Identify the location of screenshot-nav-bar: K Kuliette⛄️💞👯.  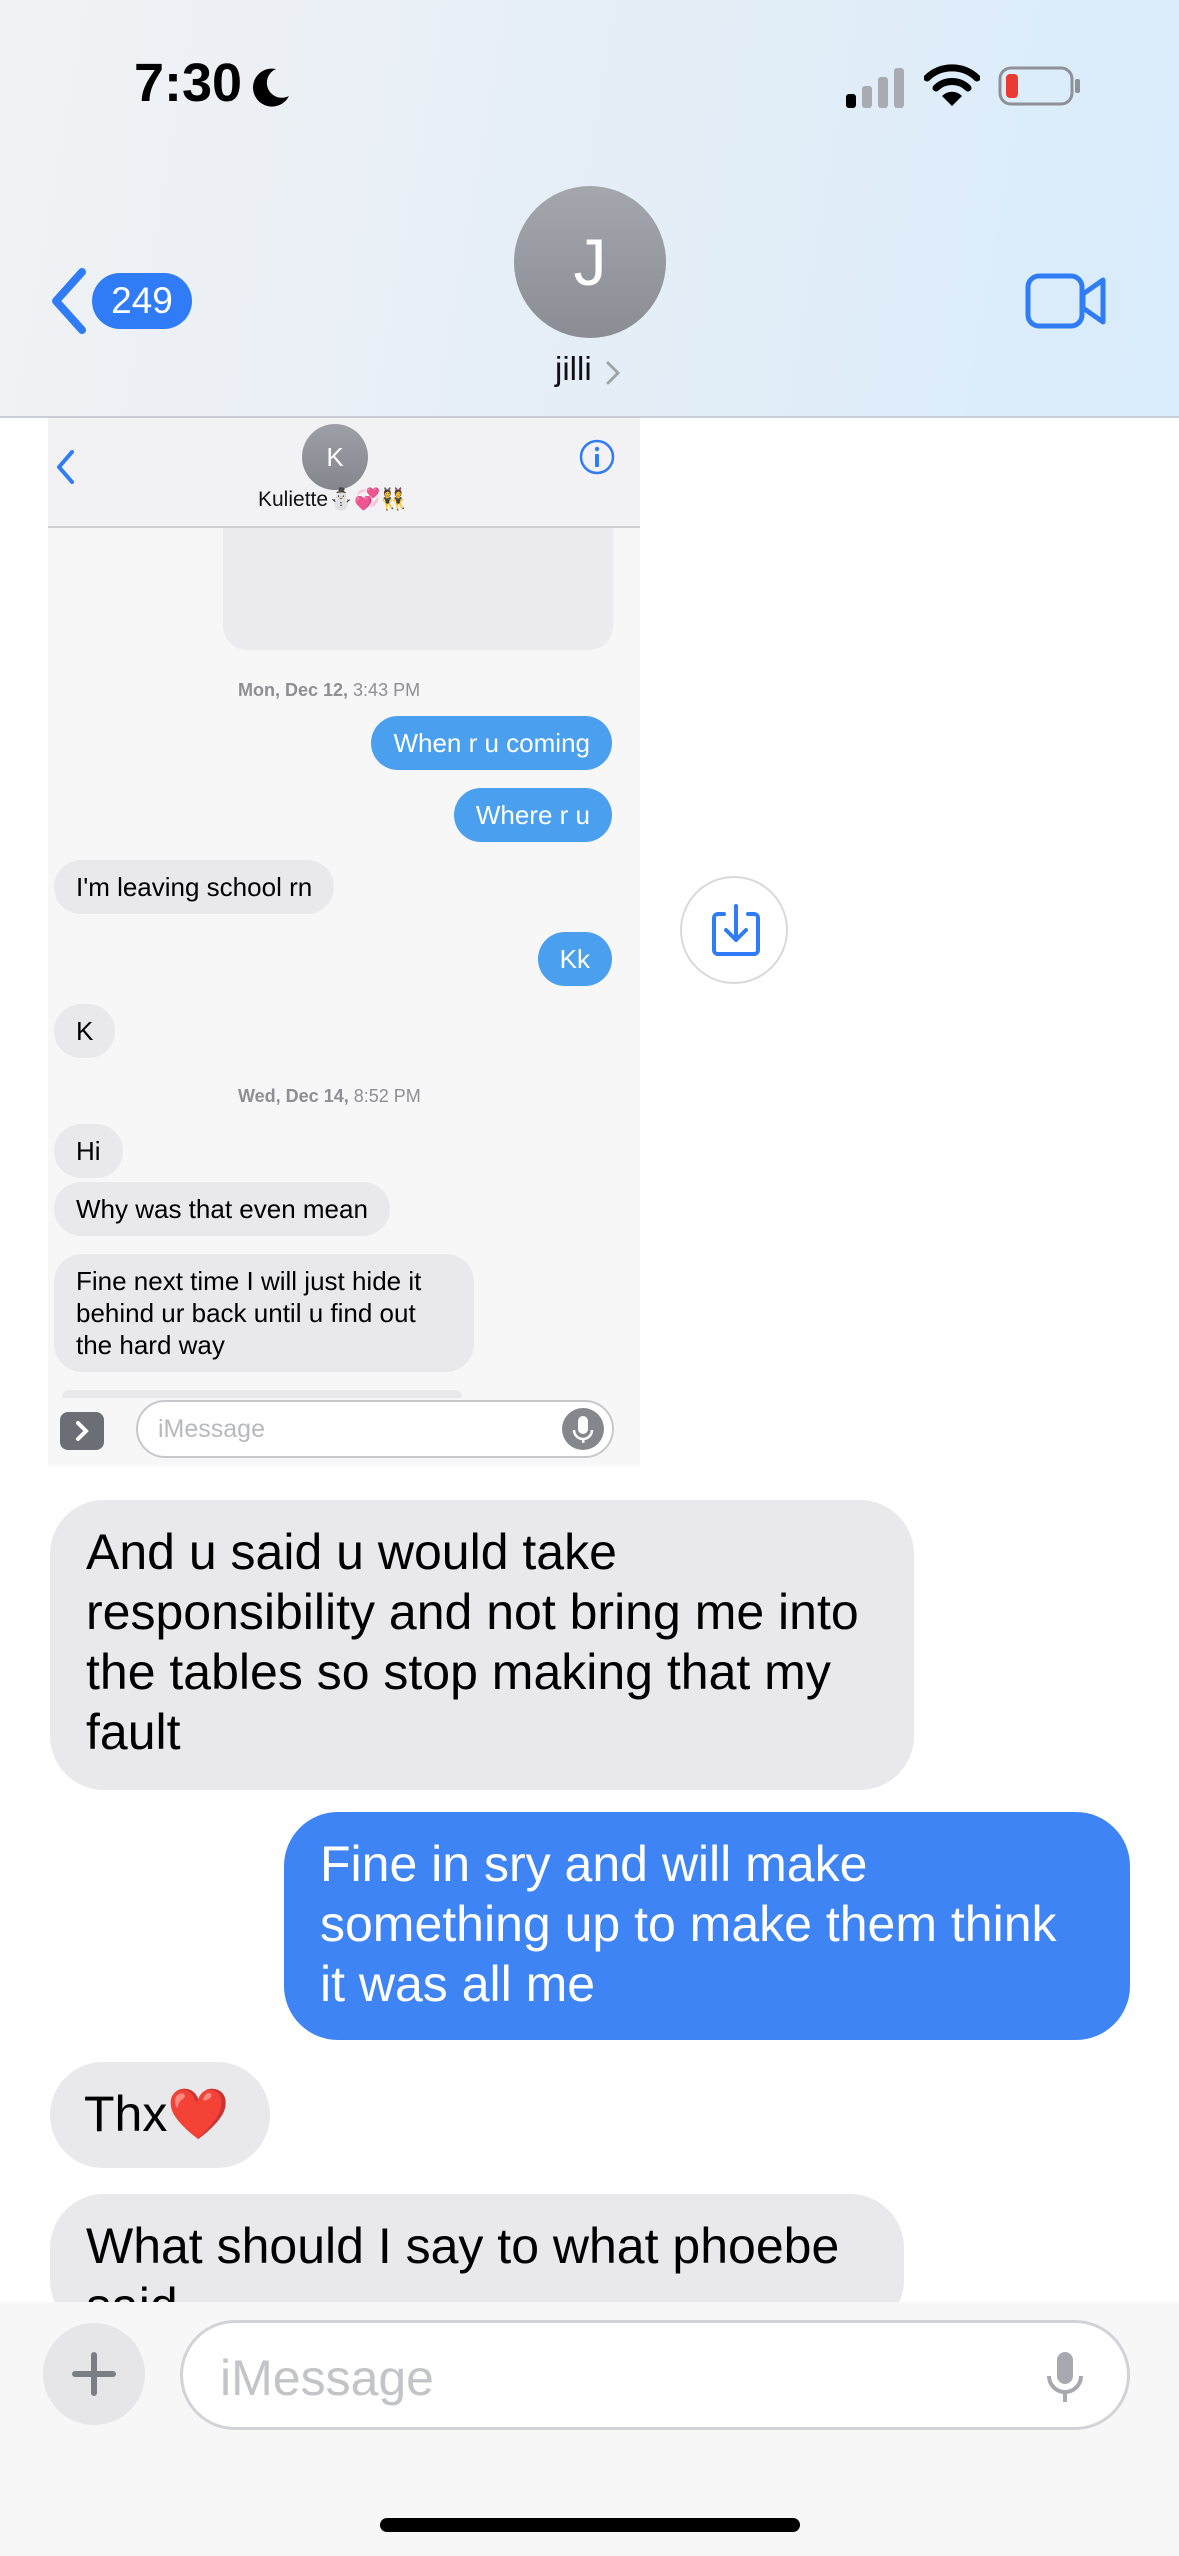
(344, 473).